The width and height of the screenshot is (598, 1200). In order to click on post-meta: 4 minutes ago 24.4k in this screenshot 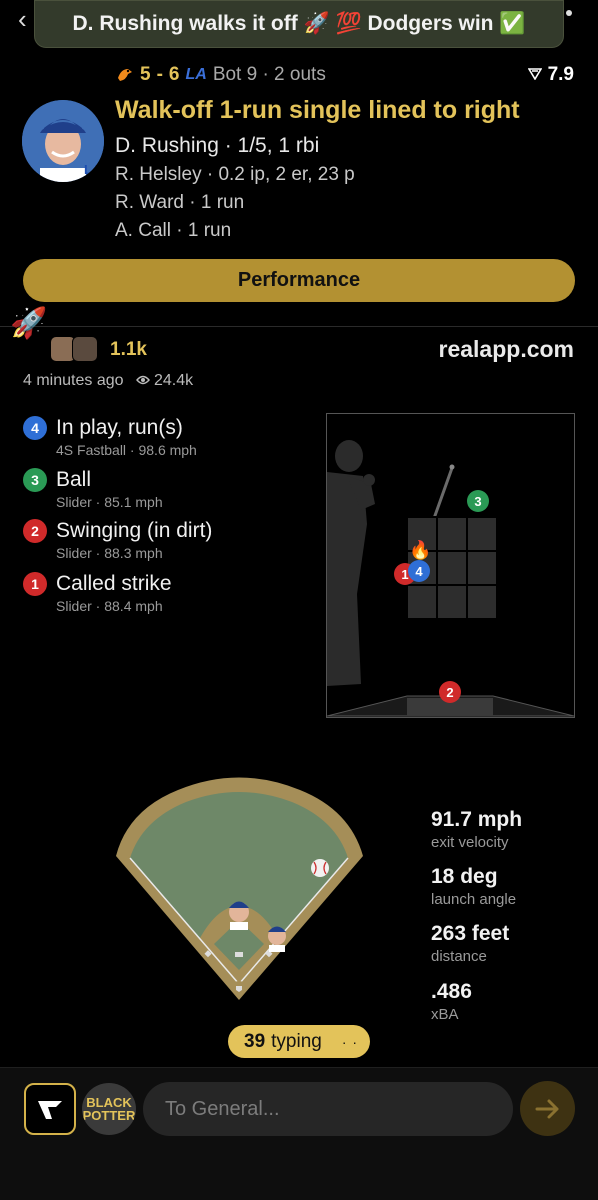, I will do `click(108, 381)`.